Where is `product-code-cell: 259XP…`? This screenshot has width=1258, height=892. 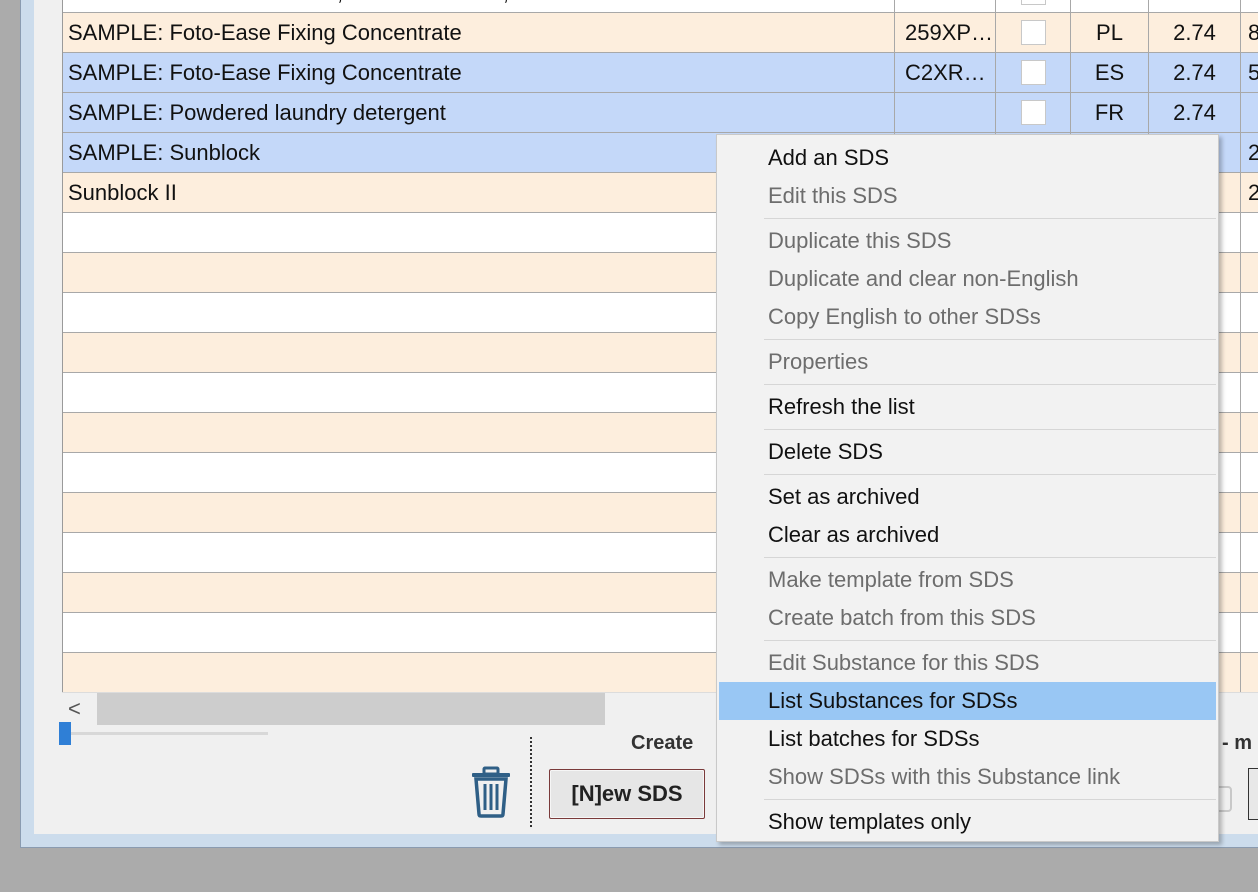 product-code-cell: 259XP… is located at coordinates (945, 32).